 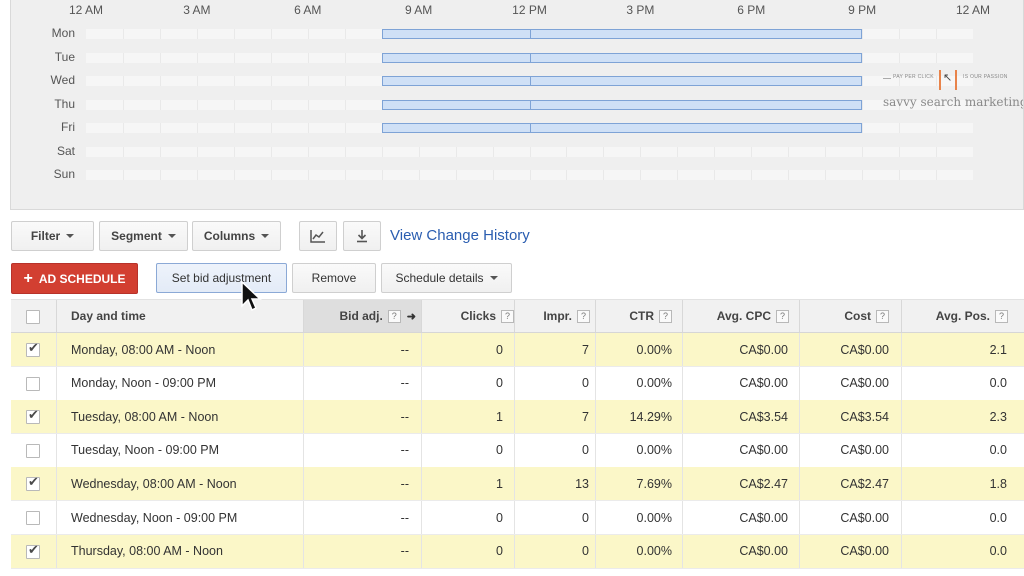 What do you see at coordinates (45, 236) in the screenshot?
I see `filter-label: Filter` at bounding box center [45, 236].